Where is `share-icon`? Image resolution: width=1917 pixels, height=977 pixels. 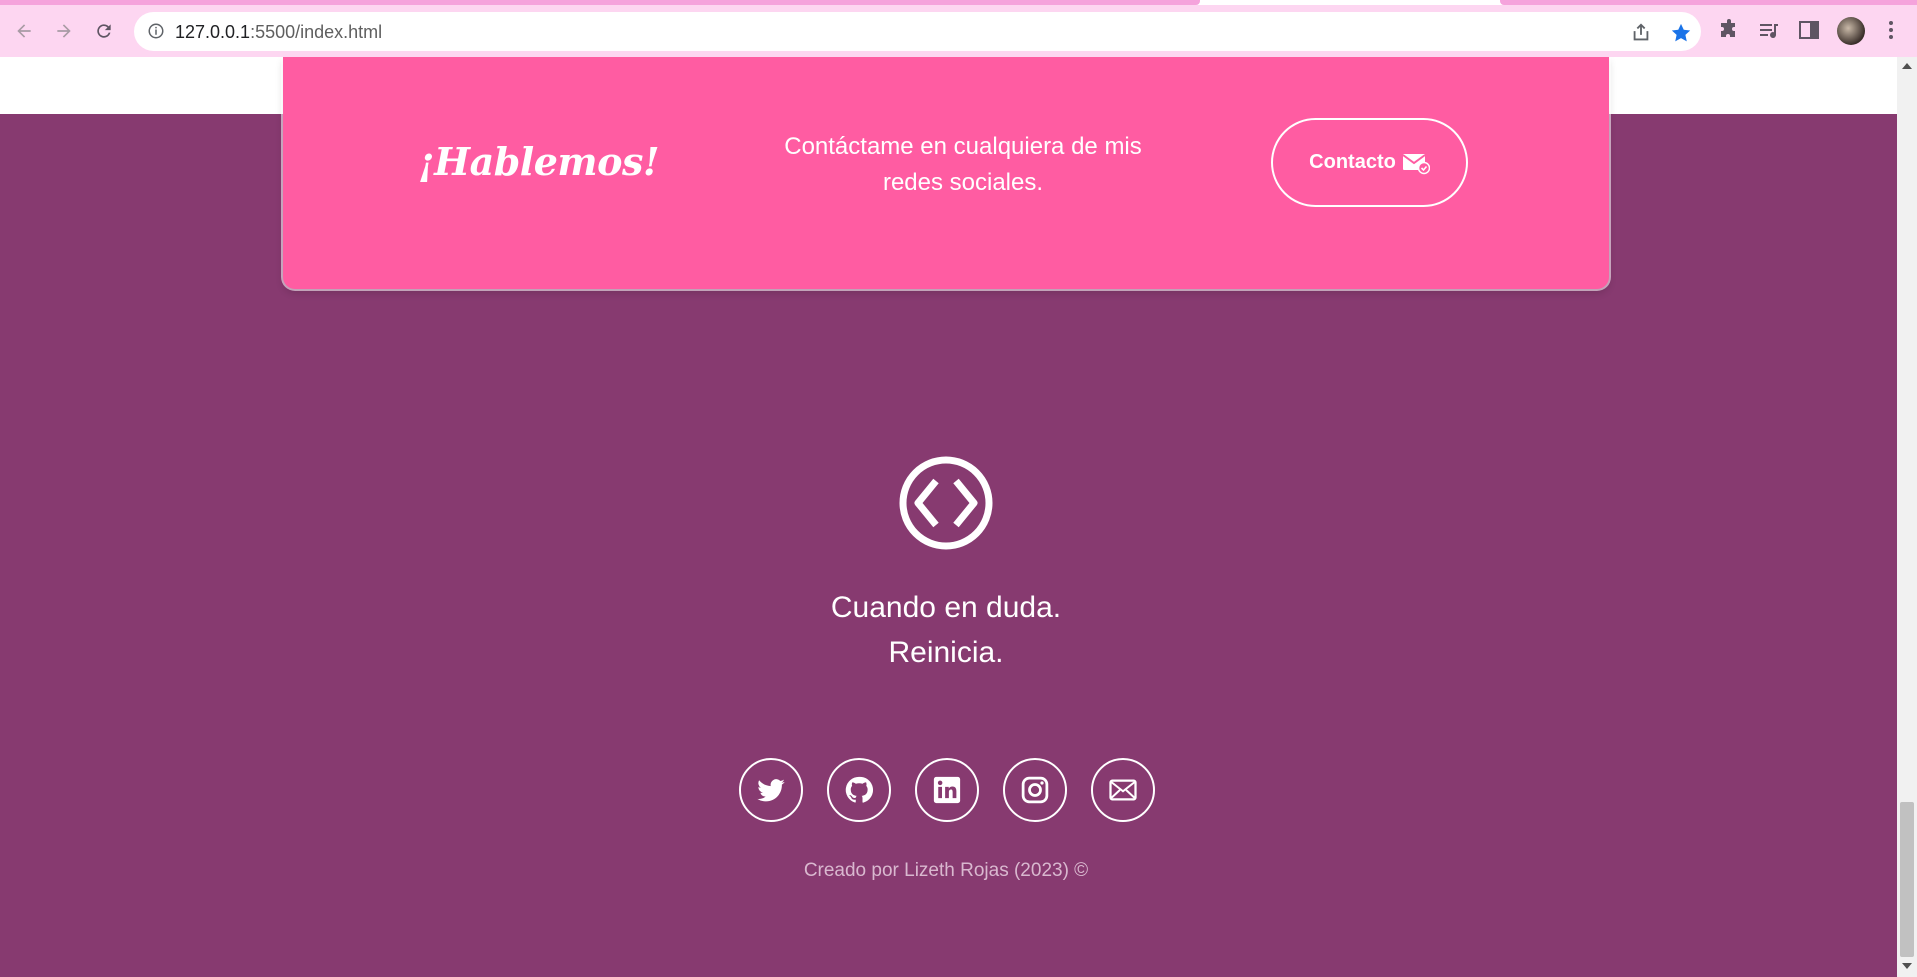 share-icon is located at coordinates (1641, 33).